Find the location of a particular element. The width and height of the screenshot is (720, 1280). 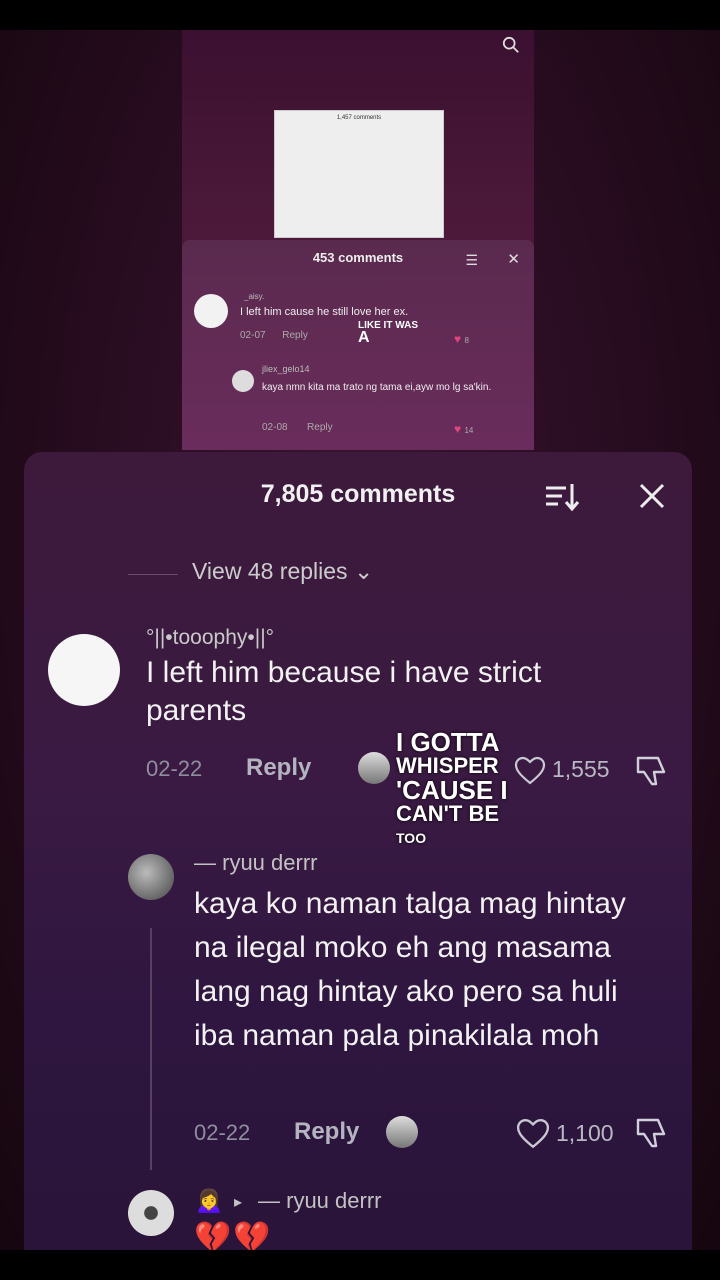

view-replies-button: View 48 replies ⌄ is located at coordinates (282, 571).